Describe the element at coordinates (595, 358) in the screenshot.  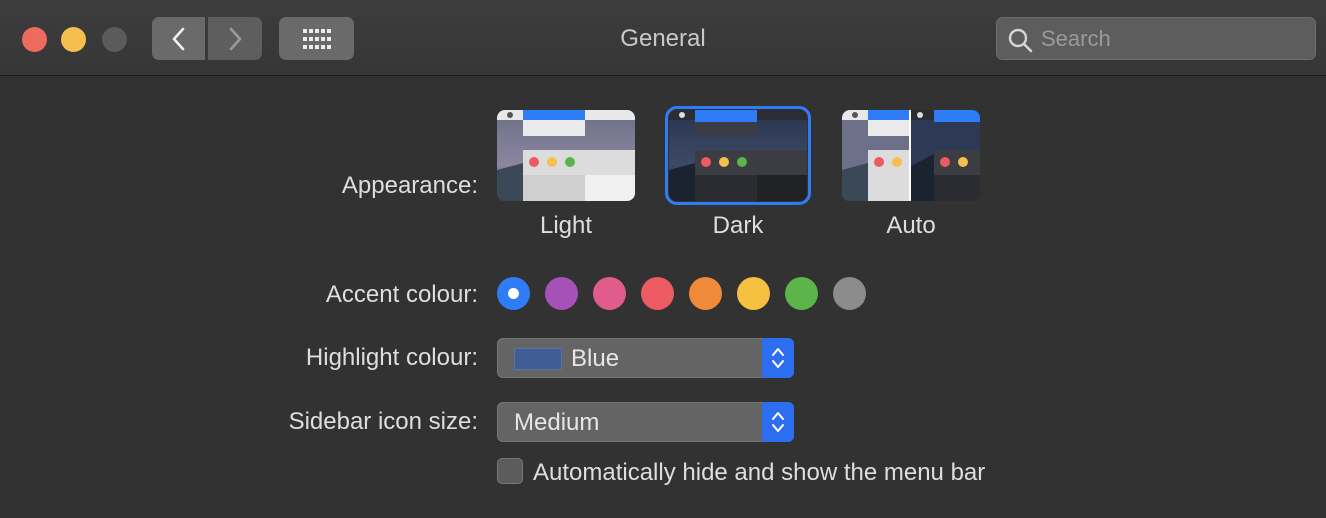
I see `highlight-colour-value: Blue` at that location.